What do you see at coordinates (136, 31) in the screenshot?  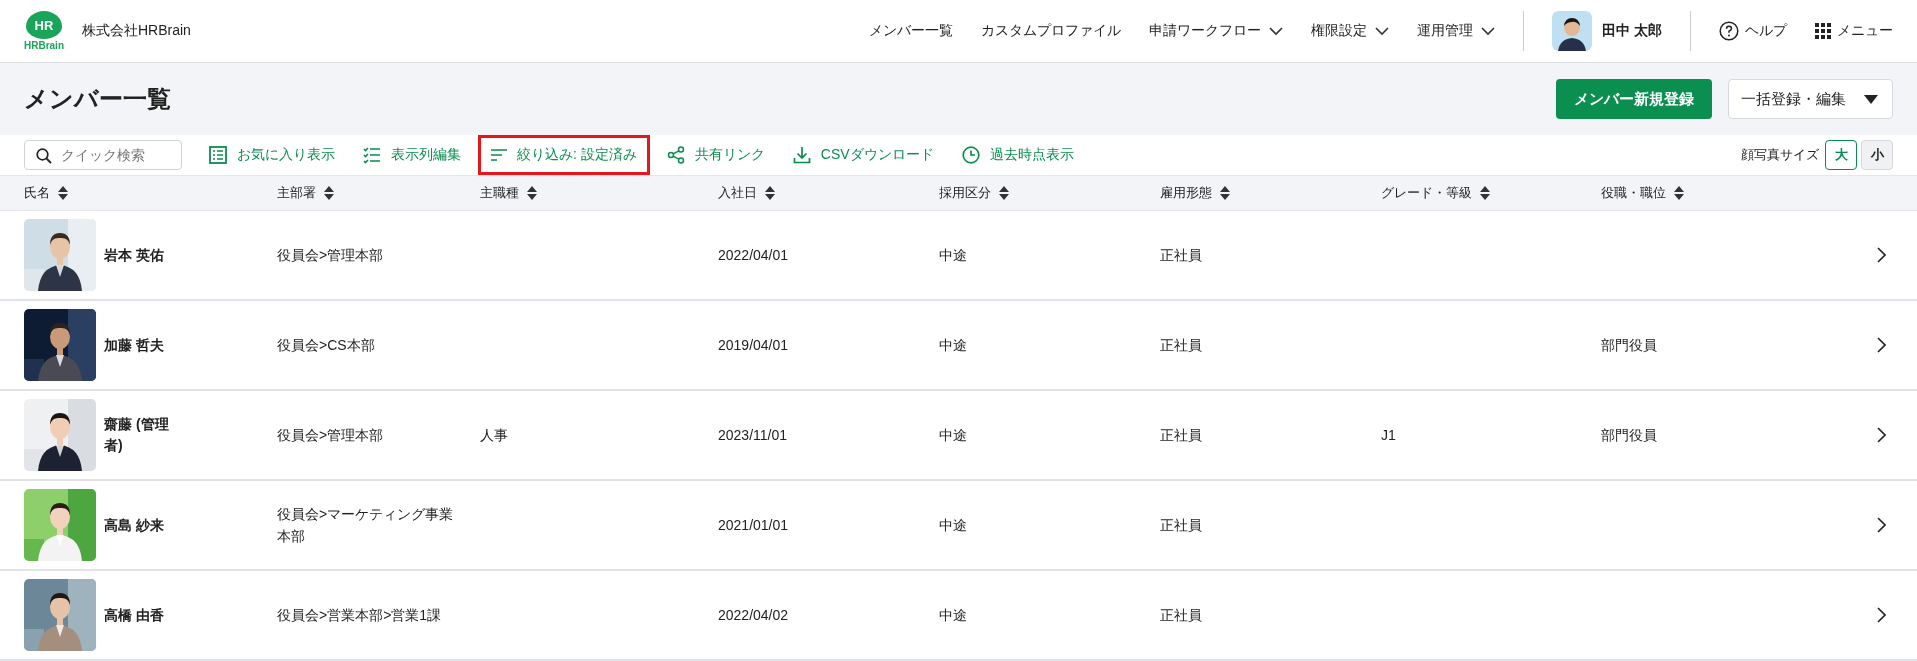 I see `company-name: 株式会社HRBrain` at bounding box center [136, 31].